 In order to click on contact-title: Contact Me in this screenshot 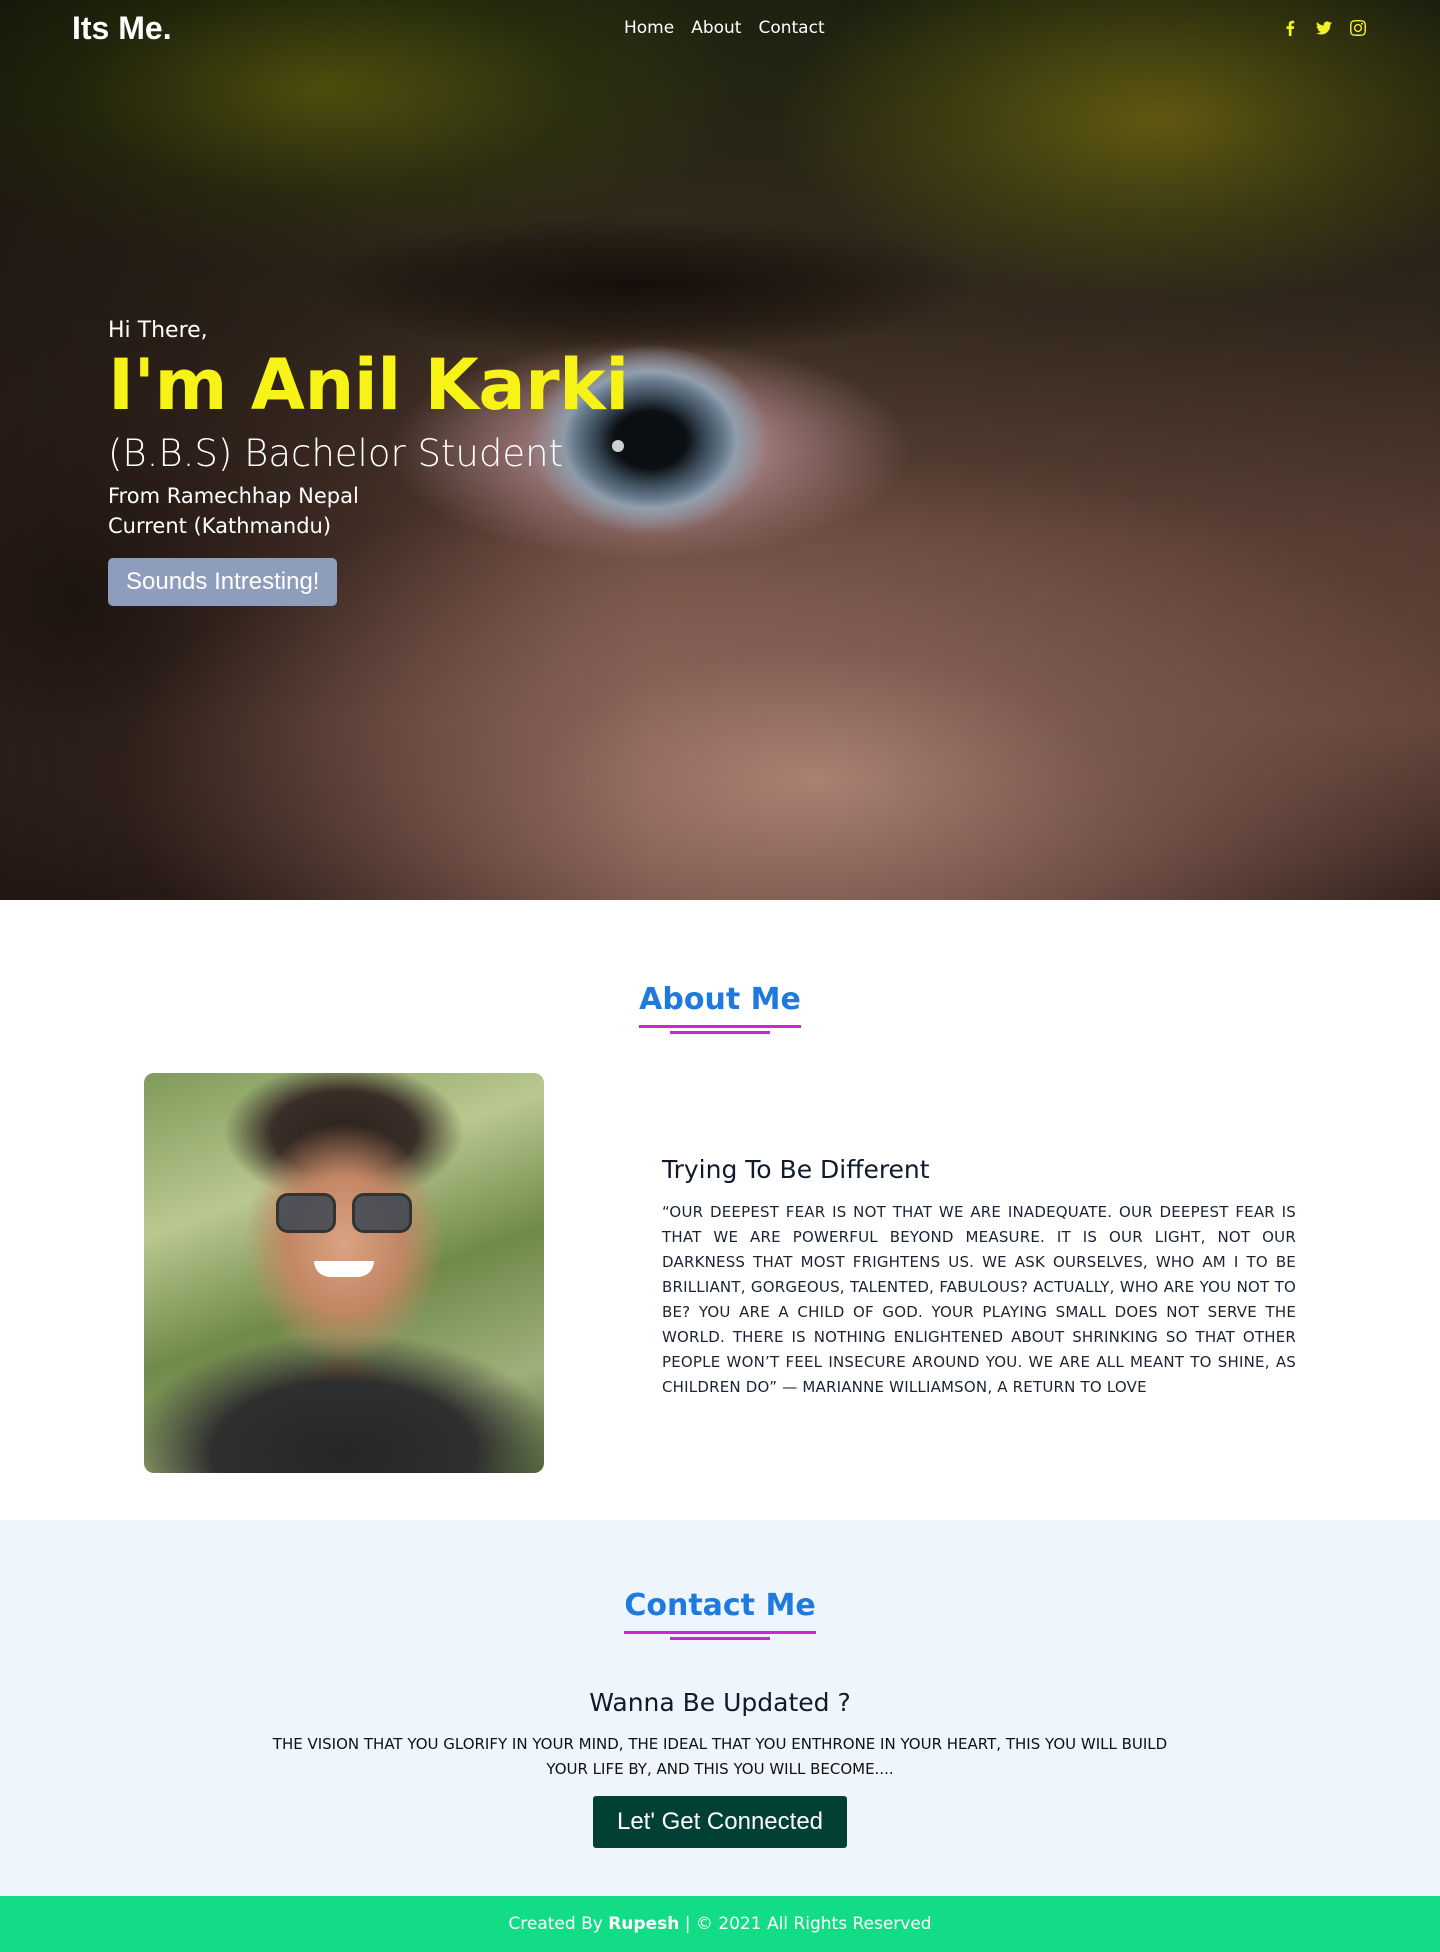, I will do `click(720, 1611)`.